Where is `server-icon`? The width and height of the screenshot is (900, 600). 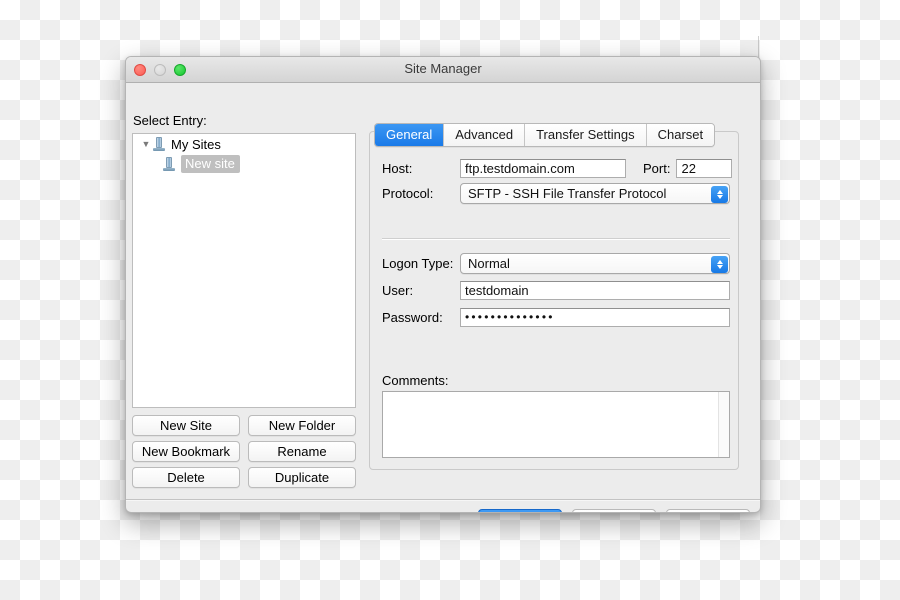 server-icon is located at coordinates (159, 144).